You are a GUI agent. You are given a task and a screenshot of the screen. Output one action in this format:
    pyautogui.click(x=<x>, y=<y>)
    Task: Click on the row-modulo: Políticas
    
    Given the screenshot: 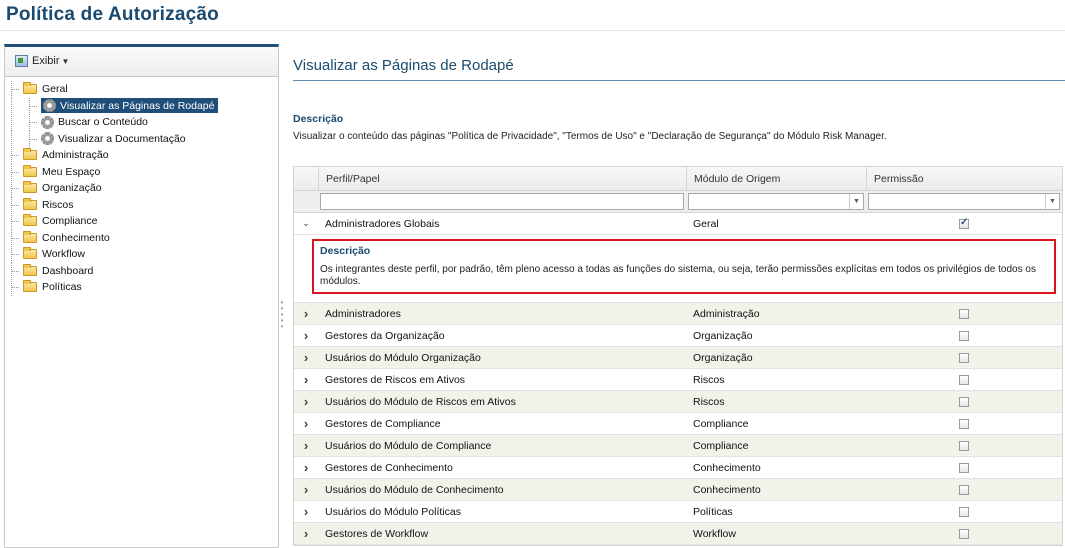 What is the action you would take?
    pyautogui.click(x=713, y=511)
    